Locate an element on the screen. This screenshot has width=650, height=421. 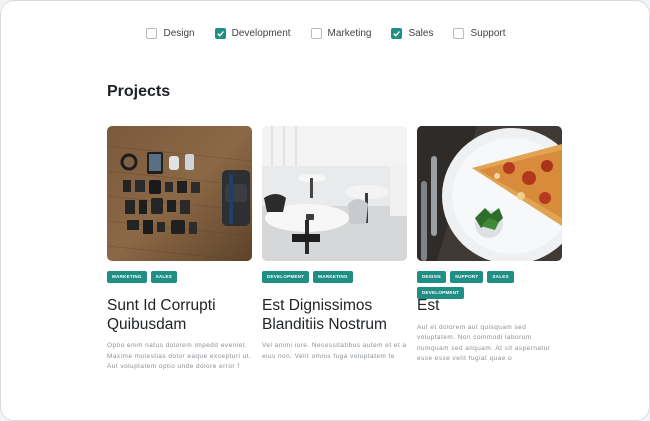
filter-support: Support is located at coordinates (479, 33).